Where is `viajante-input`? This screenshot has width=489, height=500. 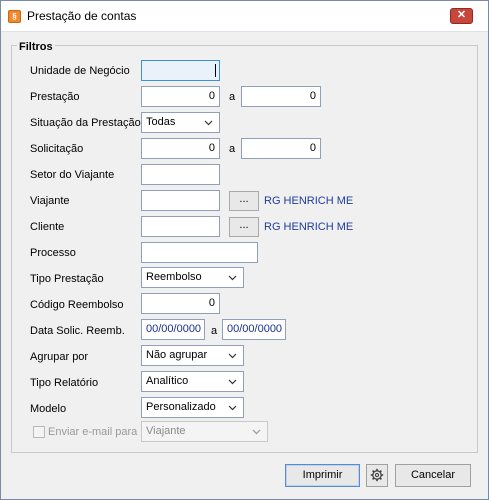
viajante-input is located at coordinates (180, 200).